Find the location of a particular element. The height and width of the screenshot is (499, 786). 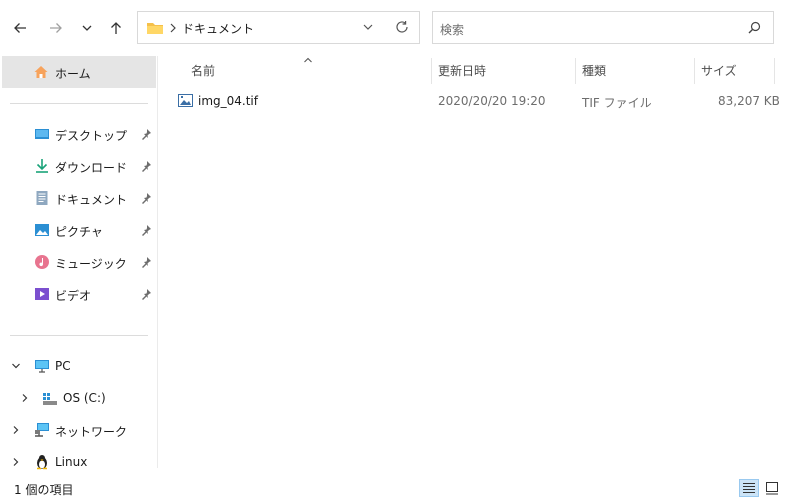

search-placeholder: 検索 is located at coordinates (452, 29).